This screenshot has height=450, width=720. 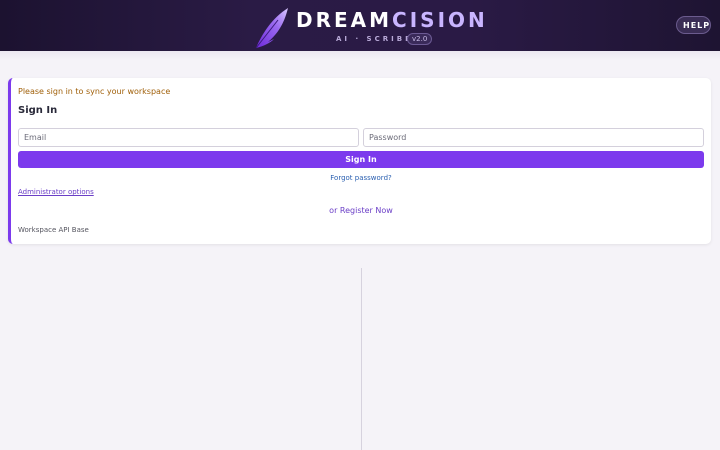 I want to click on brand-name: DREAMCISION, so click(x=392, y=20).